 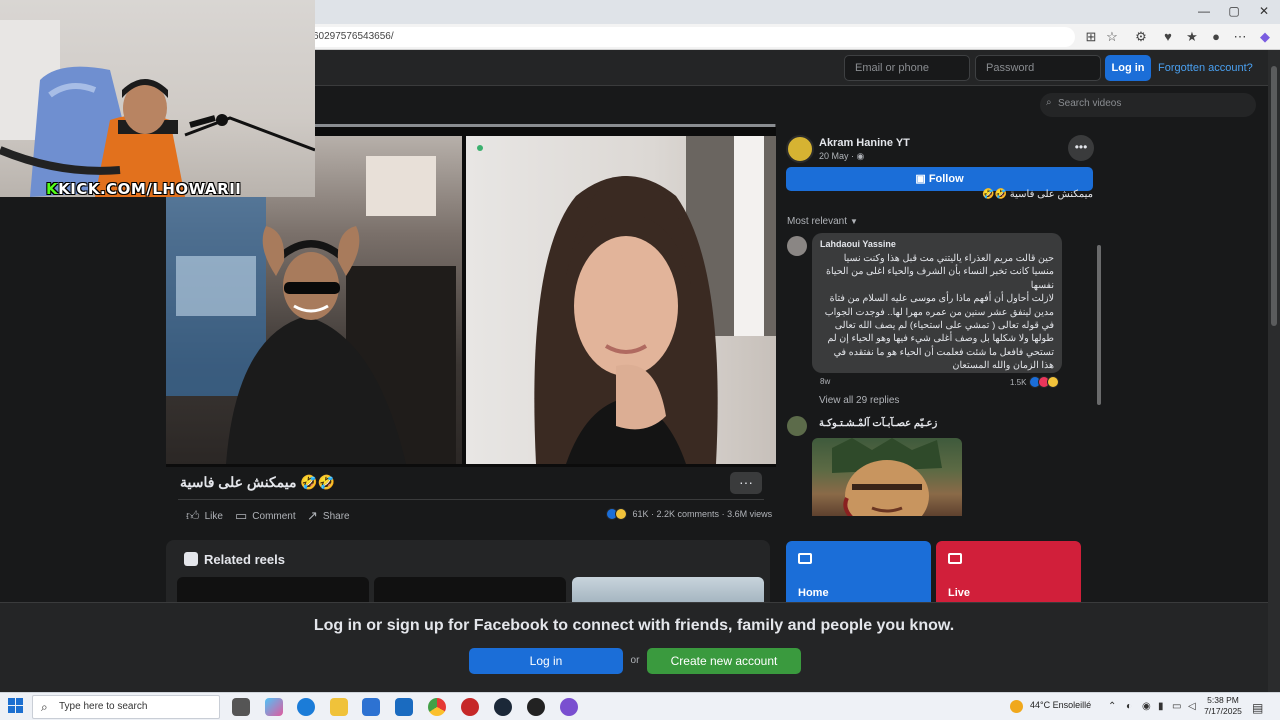 What do you see at coordinates (150, 188) in the screenshot?
I see `kick-url-text: KICK.COM/LHOWARII` at bounding box center [150, 188].